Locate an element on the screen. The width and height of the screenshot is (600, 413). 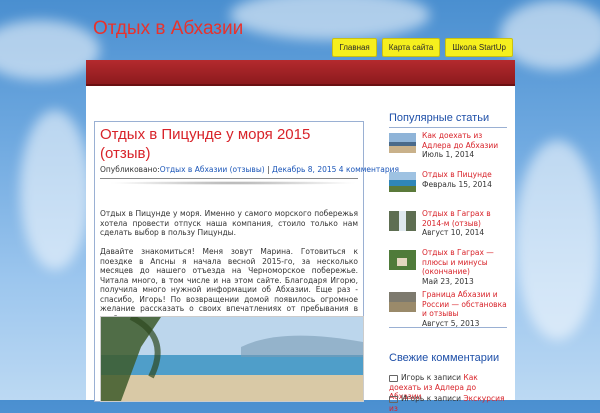
thumb-border is located at coordinates (402, 302).